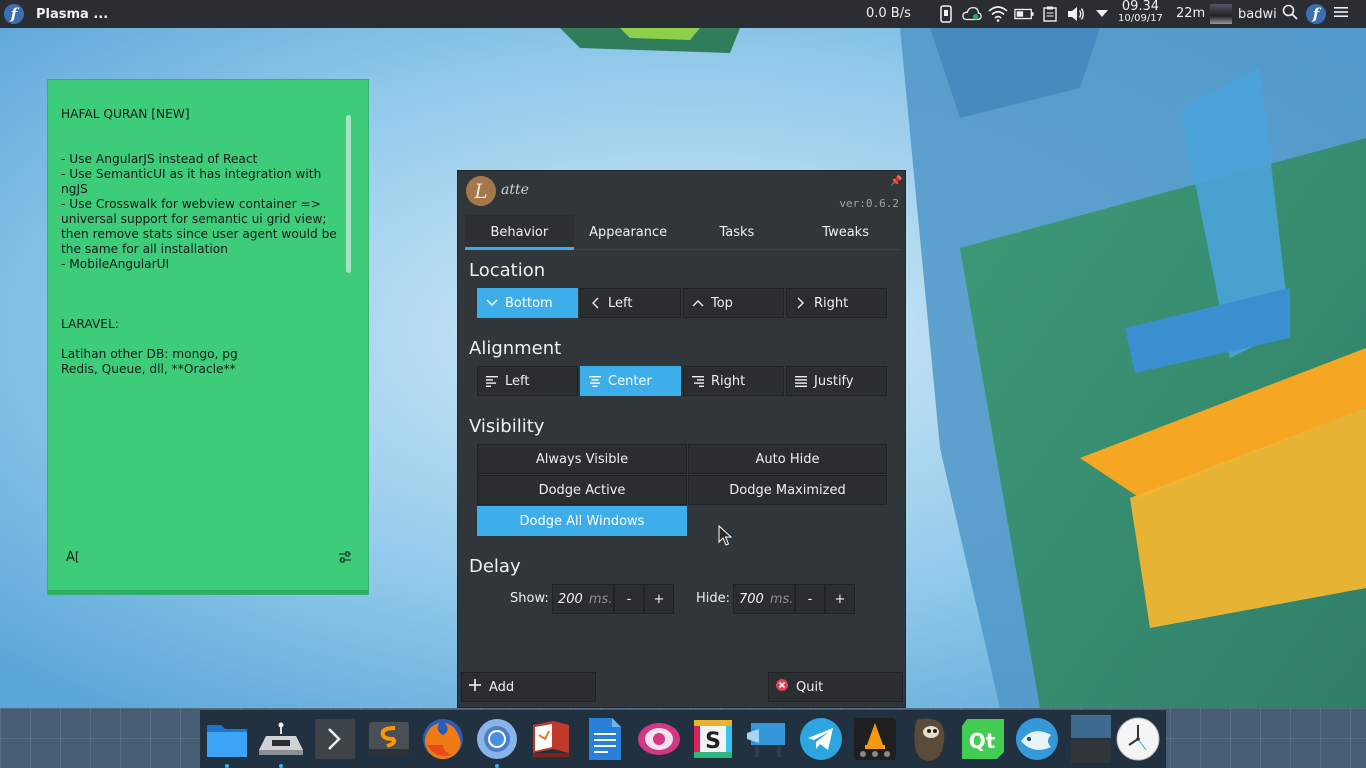 The width and height of the screenshot is (1366, 768). I want to click on location-bottom-button: Bottom, so click(527, 303).